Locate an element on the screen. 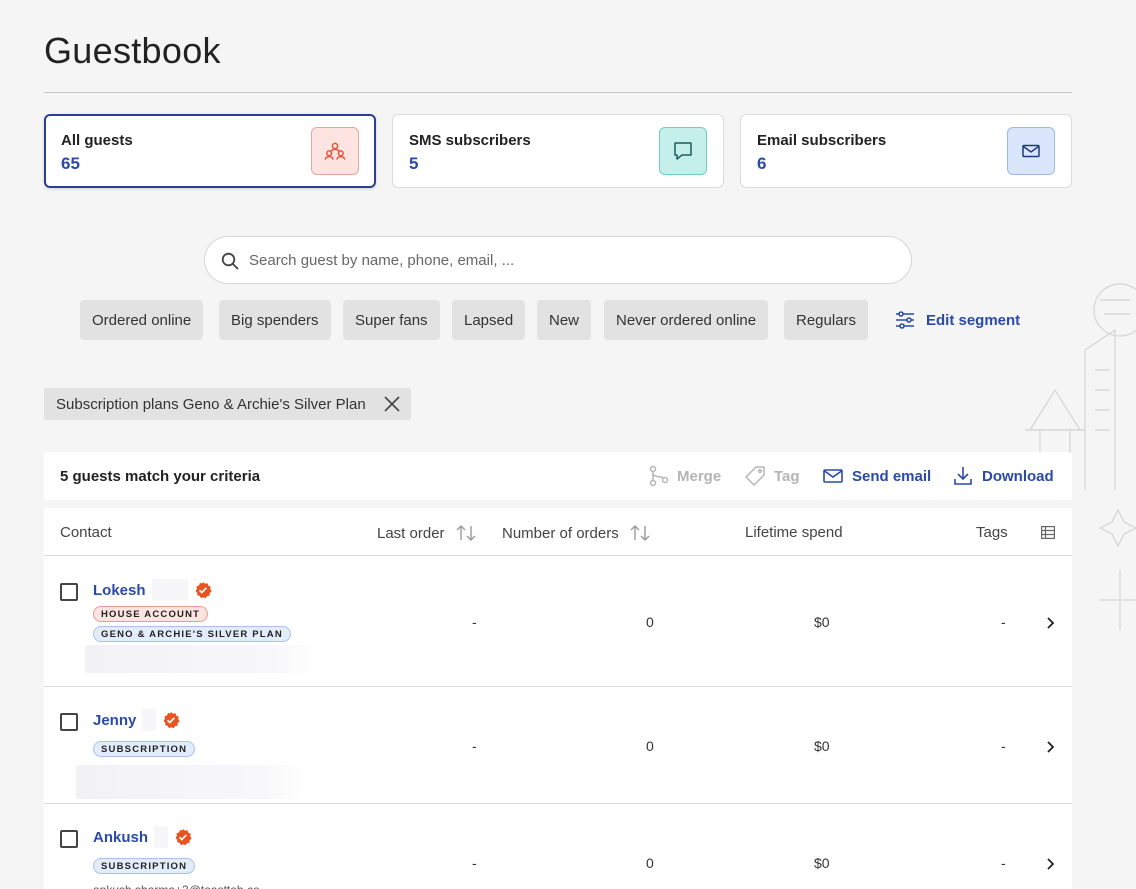 This screenshot has width=1136, height=889. segment-chip: New is located at coordinates (564, 320).